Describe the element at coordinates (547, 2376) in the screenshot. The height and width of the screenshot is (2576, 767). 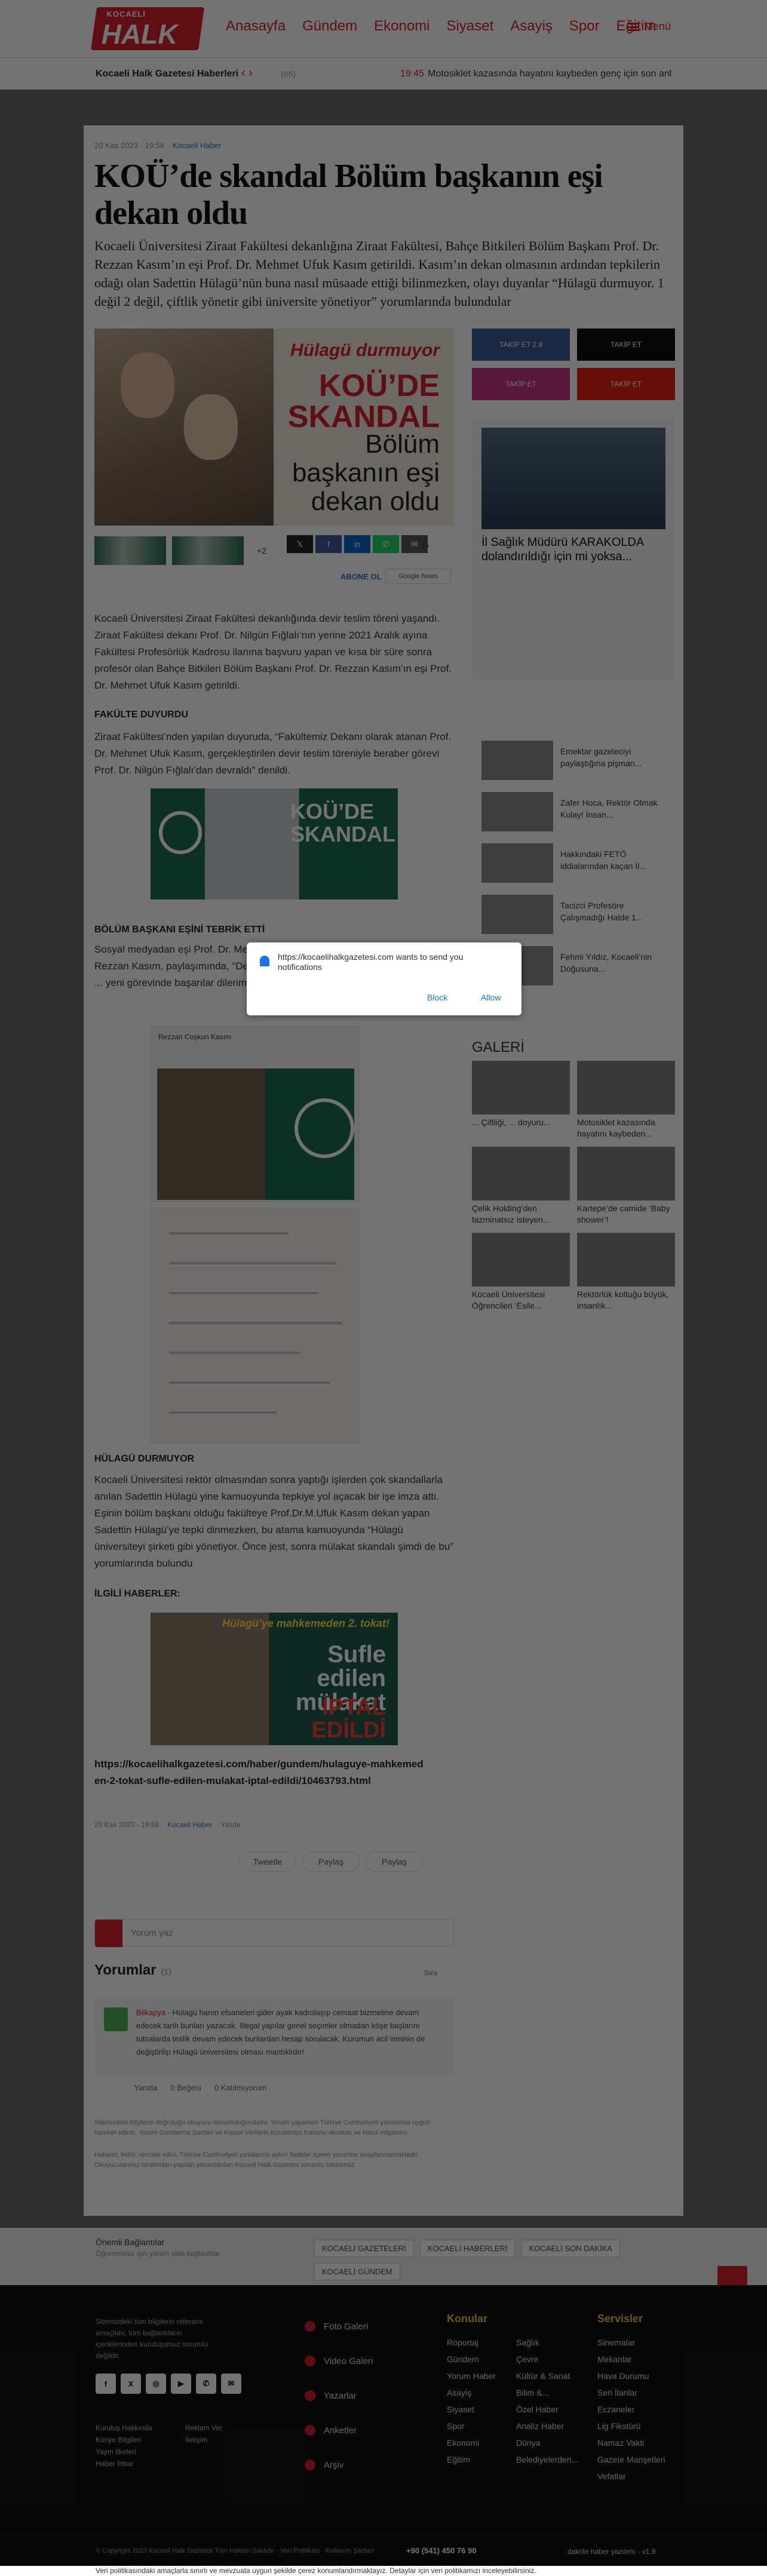
I see `topic-link: Kültür & Sanat` at that location.